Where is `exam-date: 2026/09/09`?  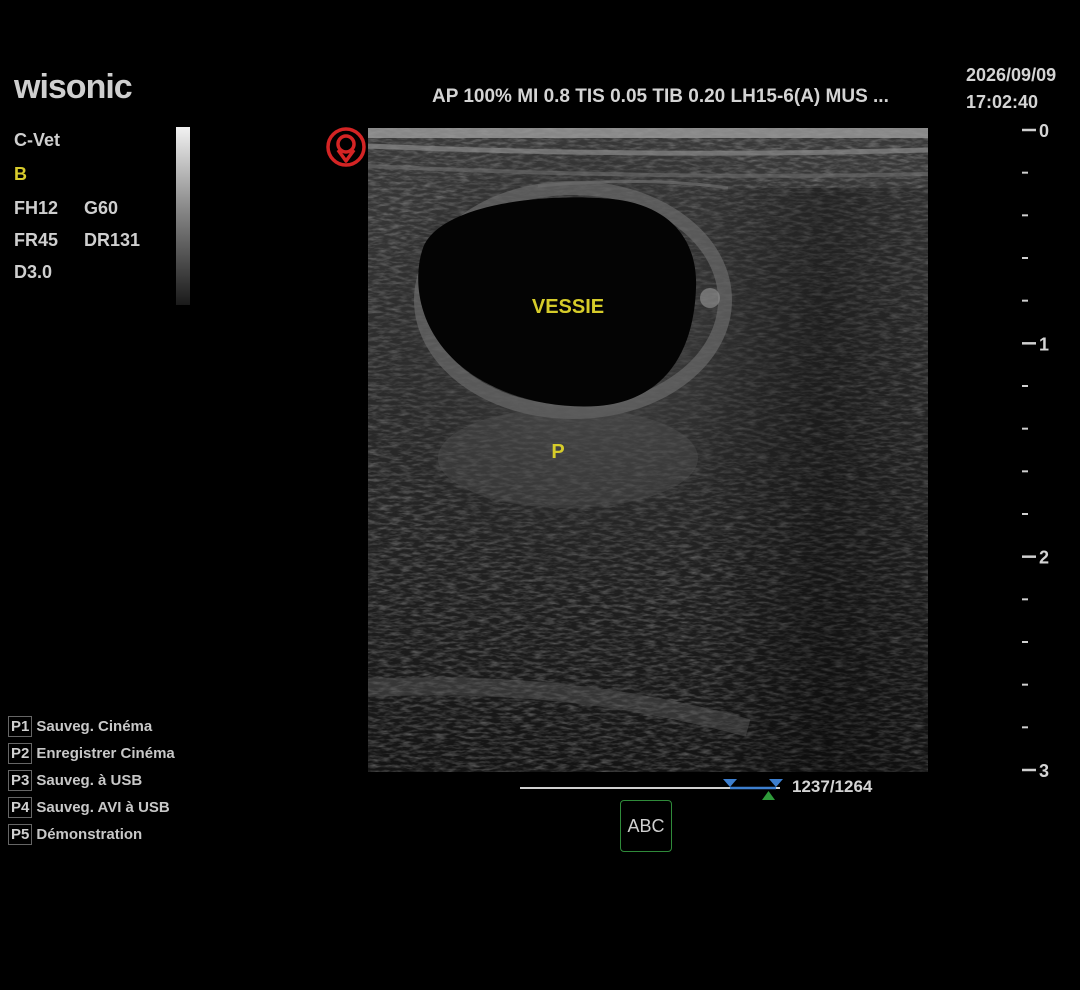
exam-date: 2026/09/09 is located at coordinates (1011, 75).